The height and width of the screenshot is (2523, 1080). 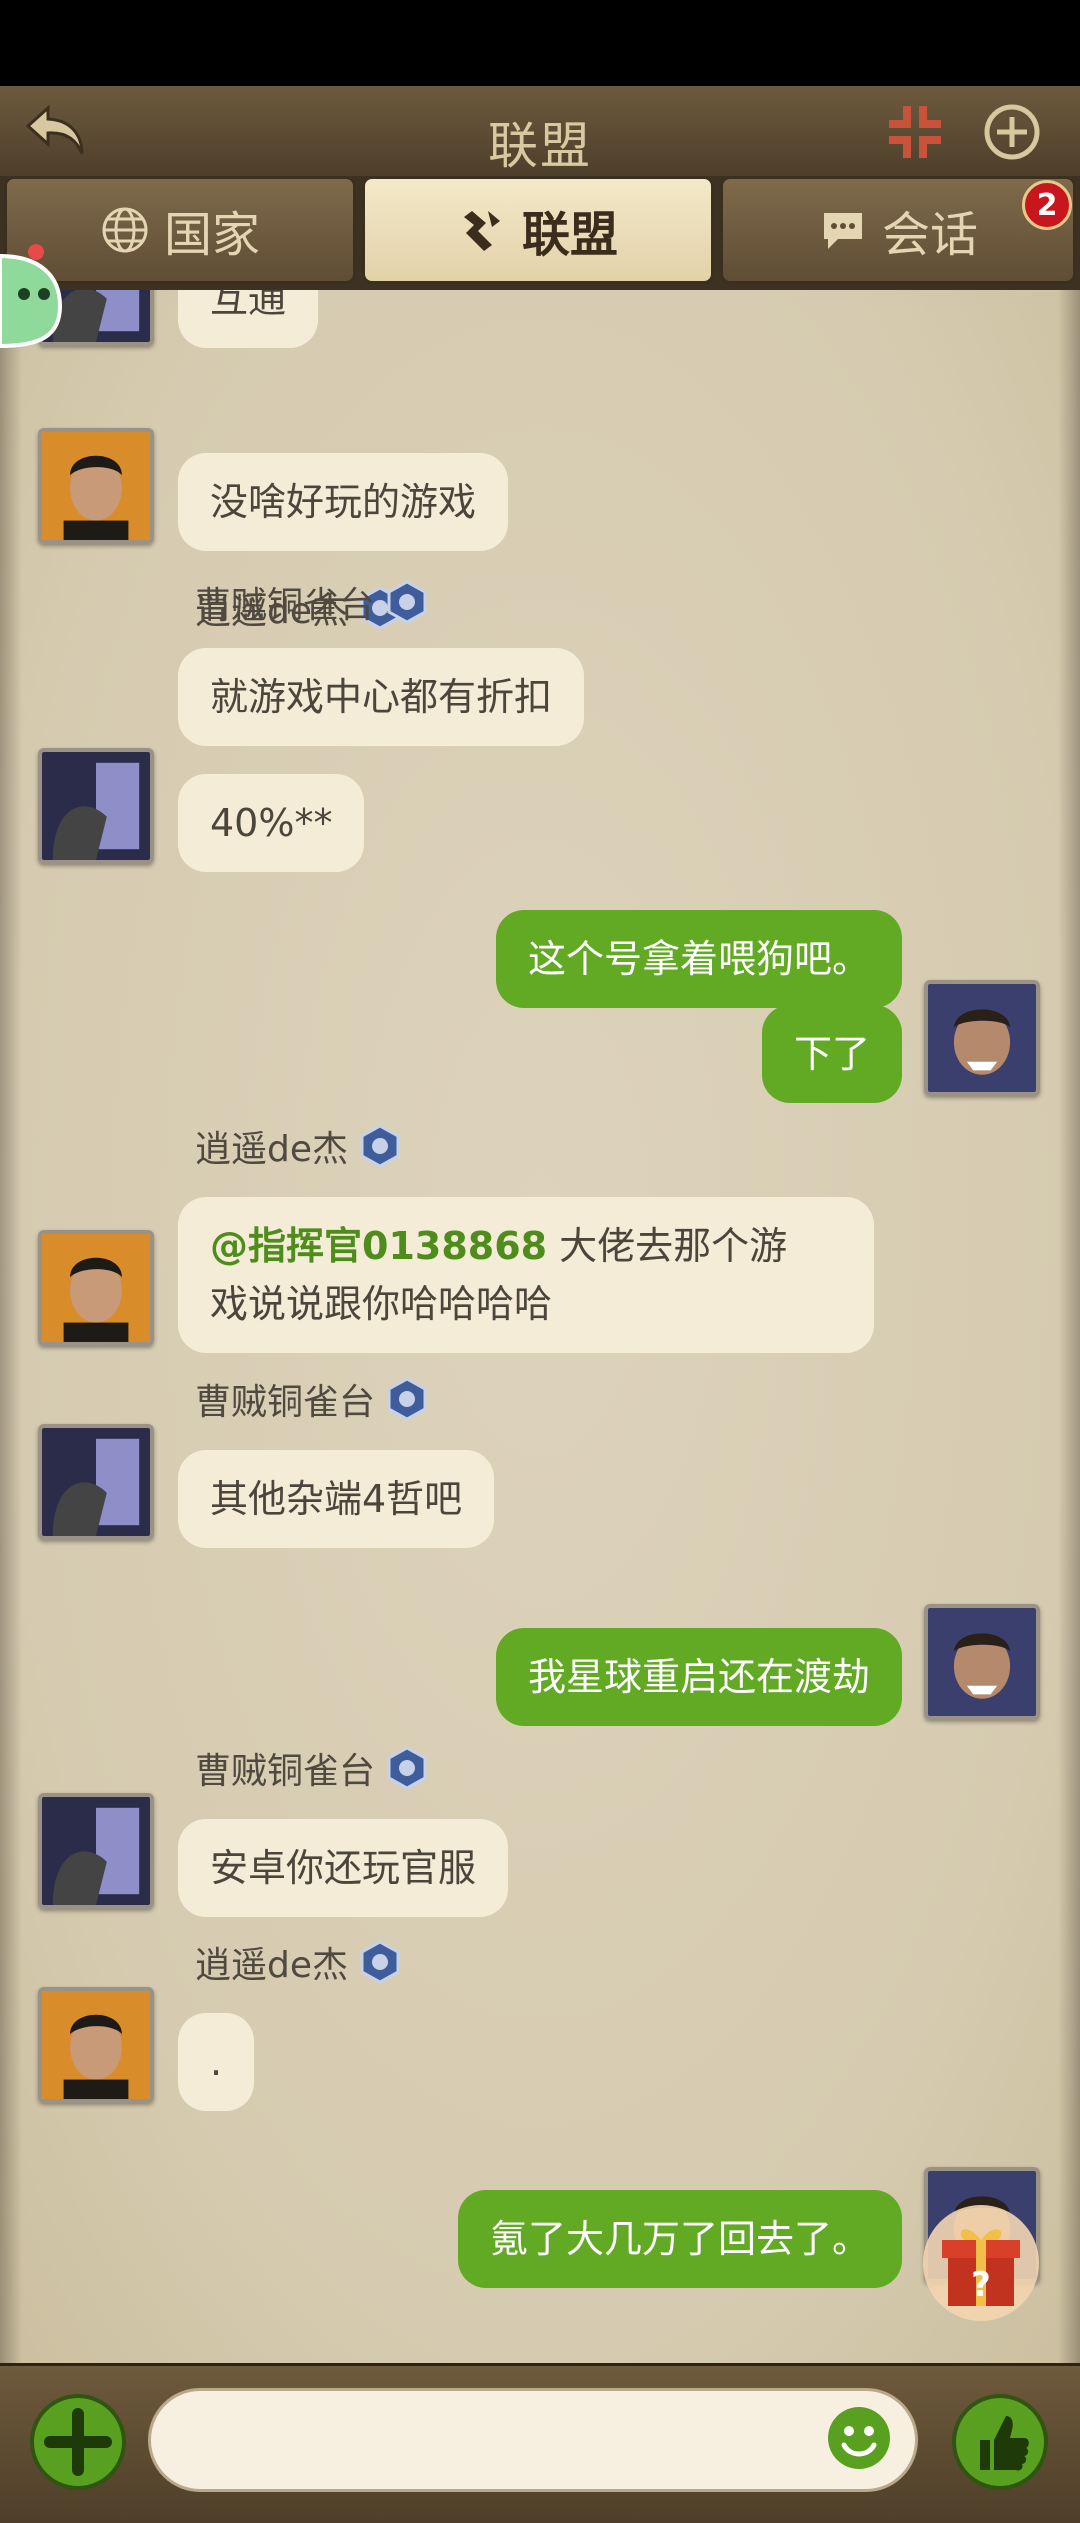 I want to click on message-bubble: 其他杂端4哲吧, so click(x=336, y=1499).